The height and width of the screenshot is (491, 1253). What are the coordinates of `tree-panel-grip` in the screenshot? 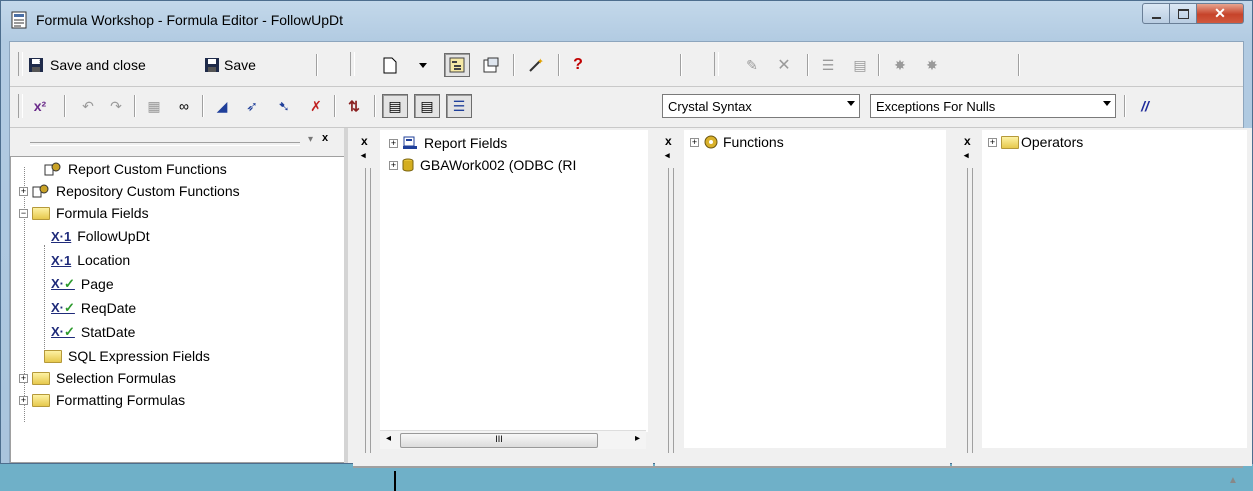 It's located at (165, 144).